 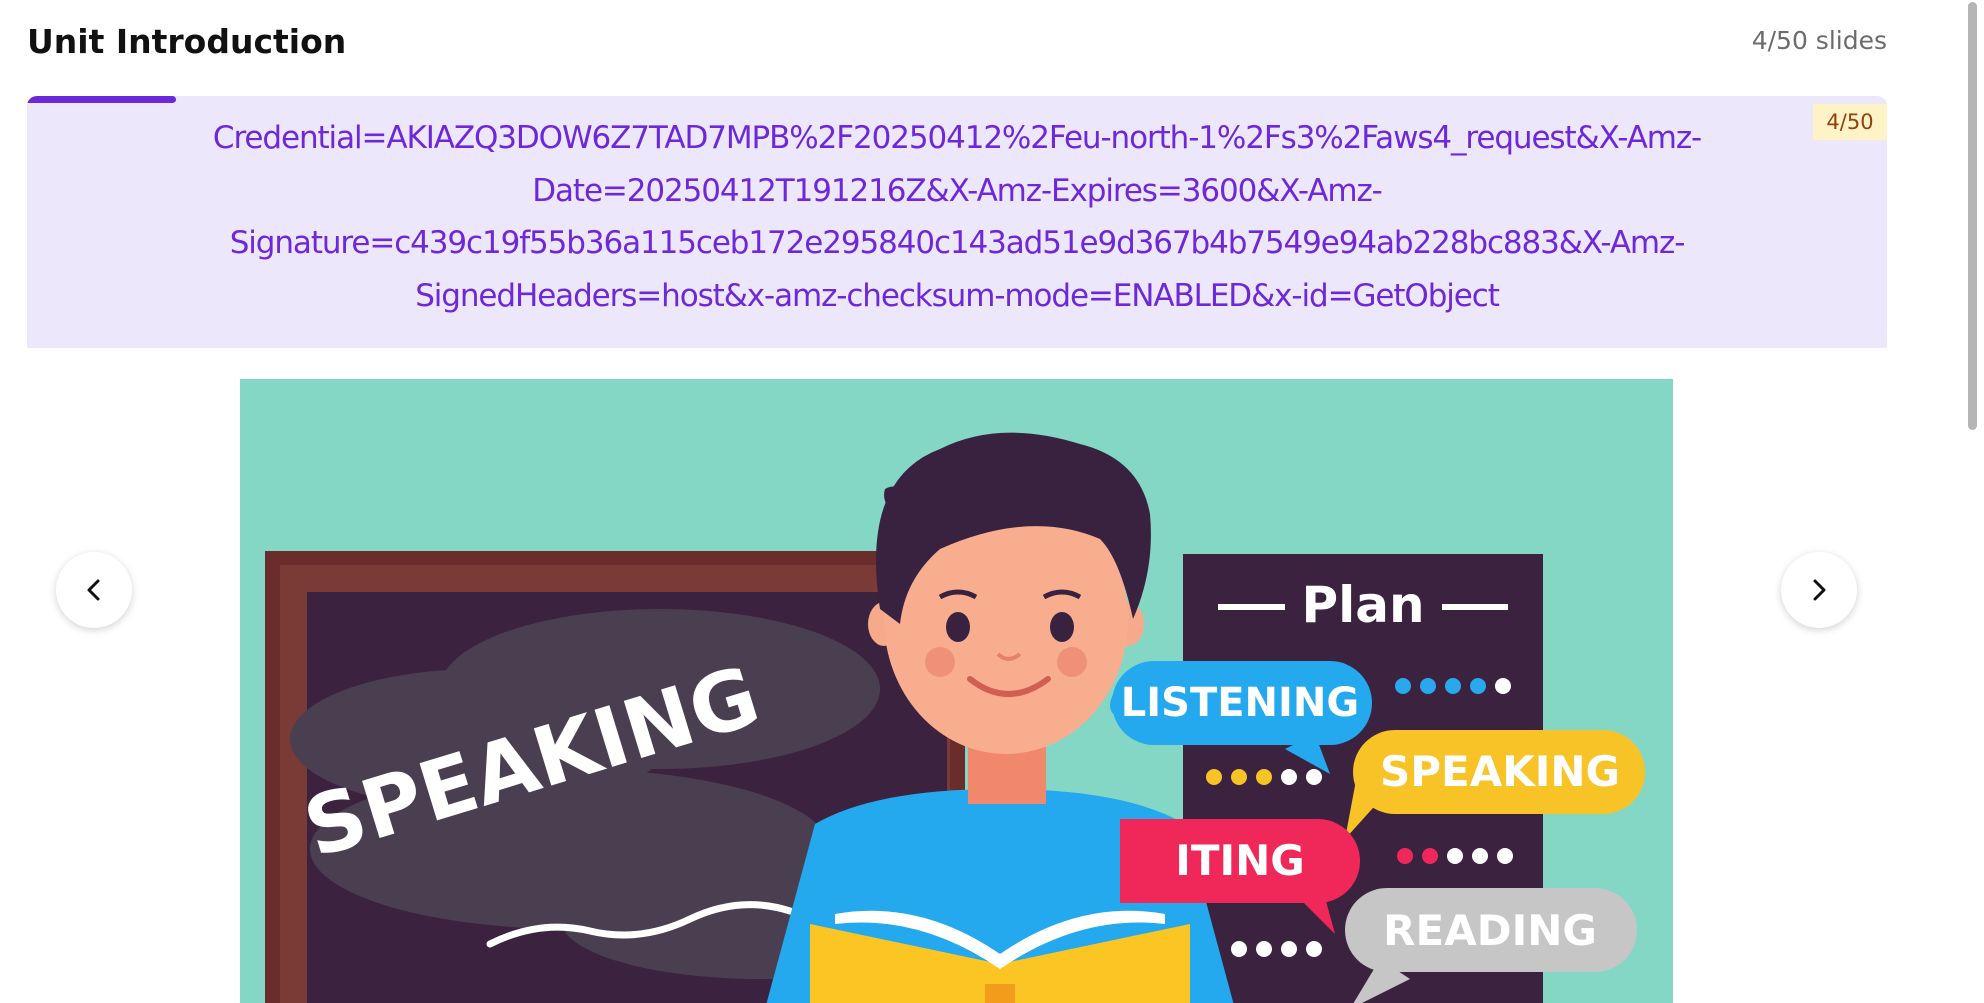 I want to click on plan-title: Plan, so click(x=1362, y=605).